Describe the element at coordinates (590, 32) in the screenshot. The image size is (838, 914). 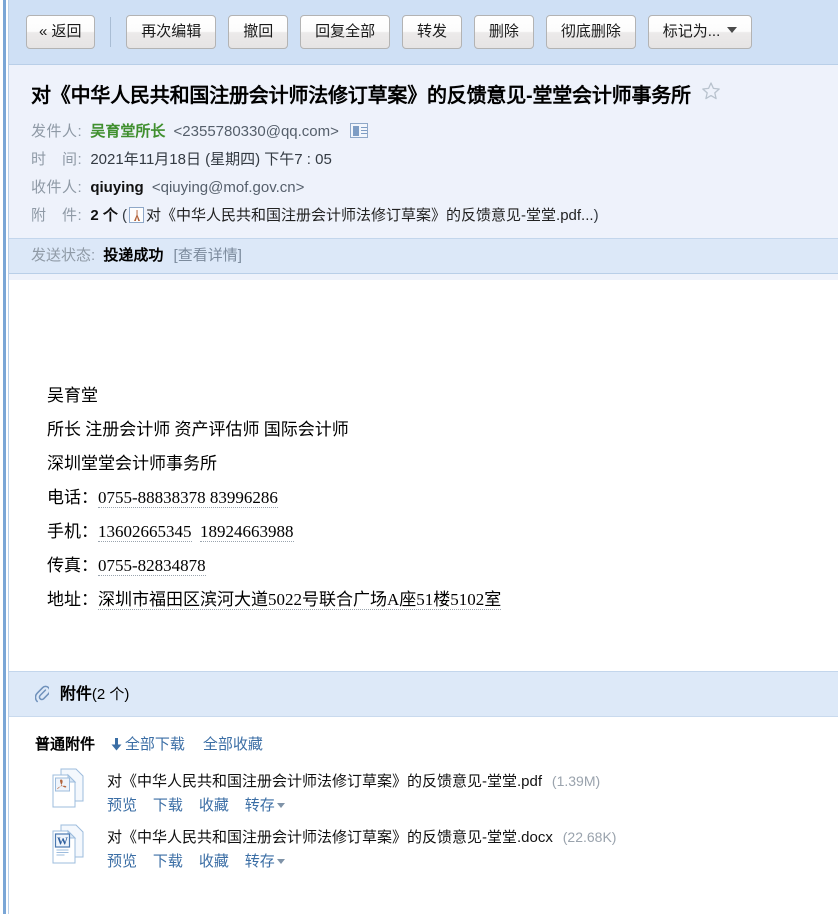
I see `delete-permanently-button: 彻底删除` at that location.